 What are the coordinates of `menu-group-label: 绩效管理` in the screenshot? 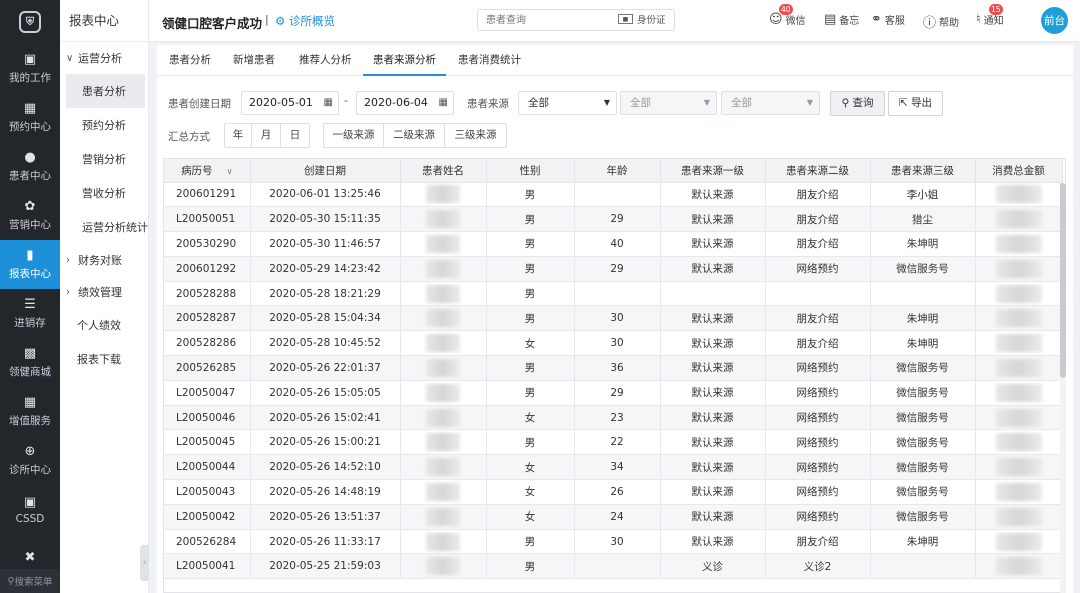 It's located at (100, 292).